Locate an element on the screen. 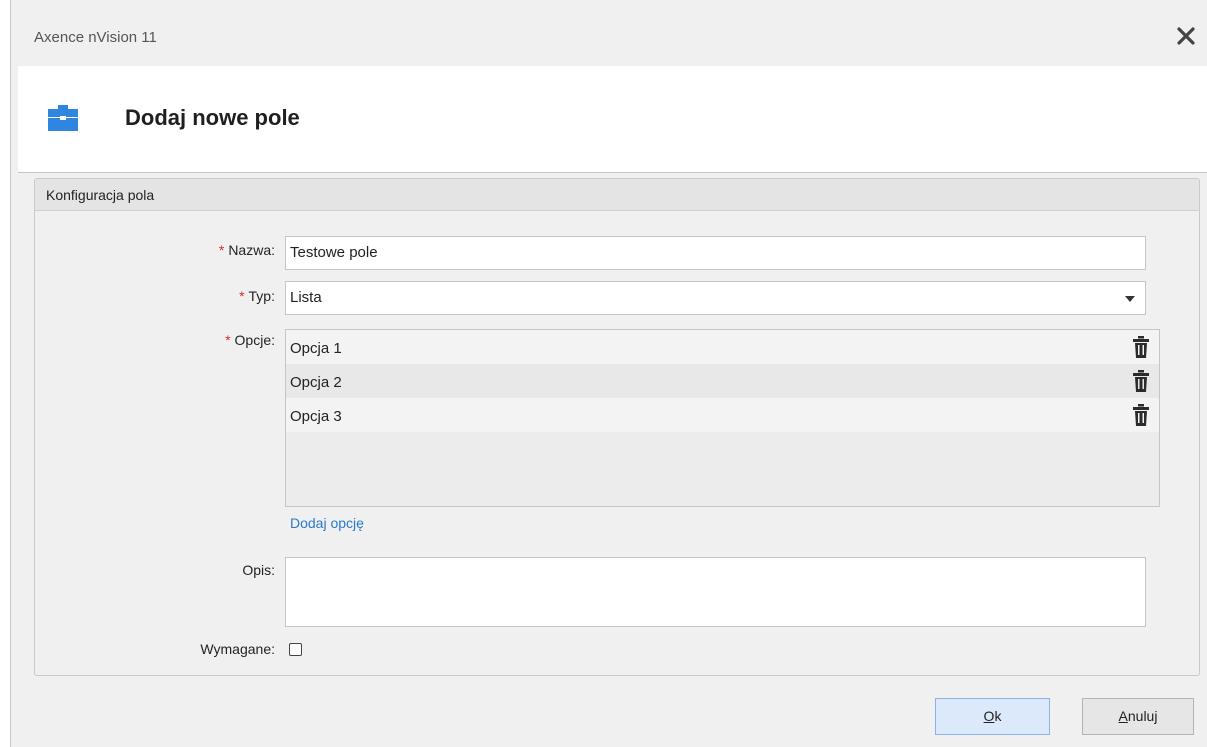  panel-header: Konfiguracja pola is located at coordinates (617, 195).